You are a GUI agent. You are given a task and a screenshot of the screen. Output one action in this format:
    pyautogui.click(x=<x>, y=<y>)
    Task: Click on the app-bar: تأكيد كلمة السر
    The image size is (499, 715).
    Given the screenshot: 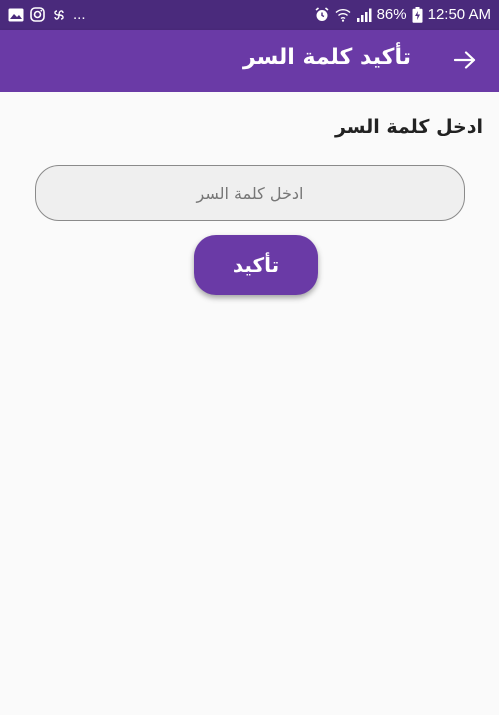 What is the action you would take?
    pyautogui.click(x=249, y=61)
    